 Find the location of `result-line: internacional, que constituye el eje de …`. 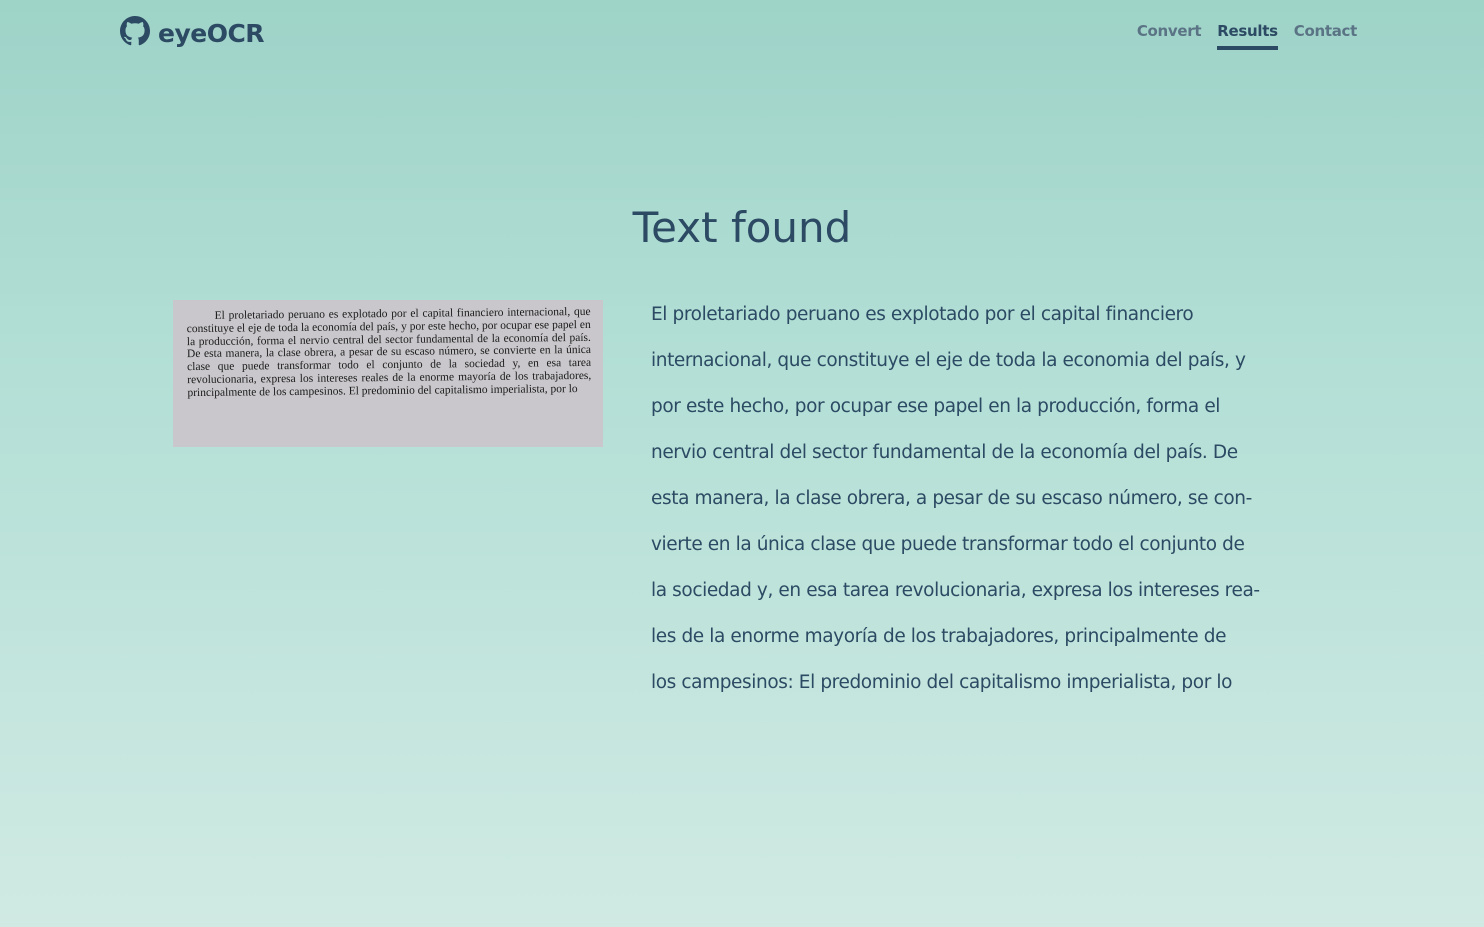

result-line: internacional, que constituye el eje de … is located at coordinates (948, 360).